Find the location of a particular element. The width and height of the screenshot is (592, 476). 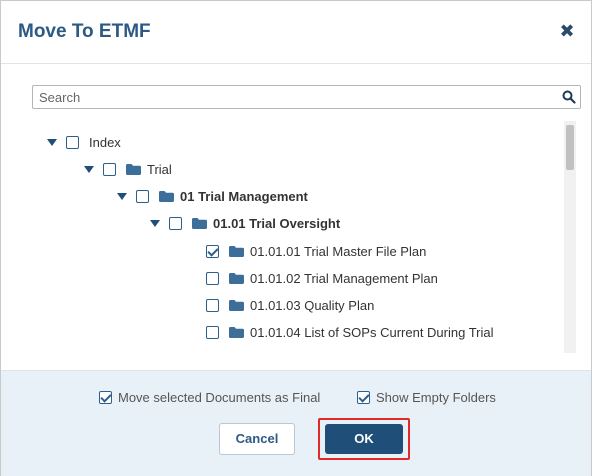

tree-node-quality-plan: 01.01.03 Quality Plan is located at coordinates (290, 305).